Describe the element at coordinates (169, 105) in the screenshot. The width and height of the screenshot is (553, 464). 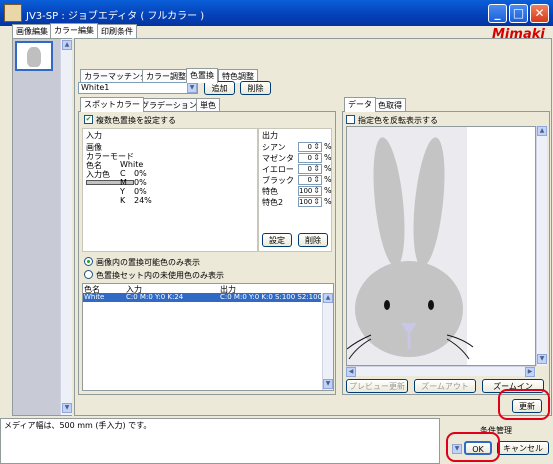
I see `tab-gradation: グラデーション` at that location.